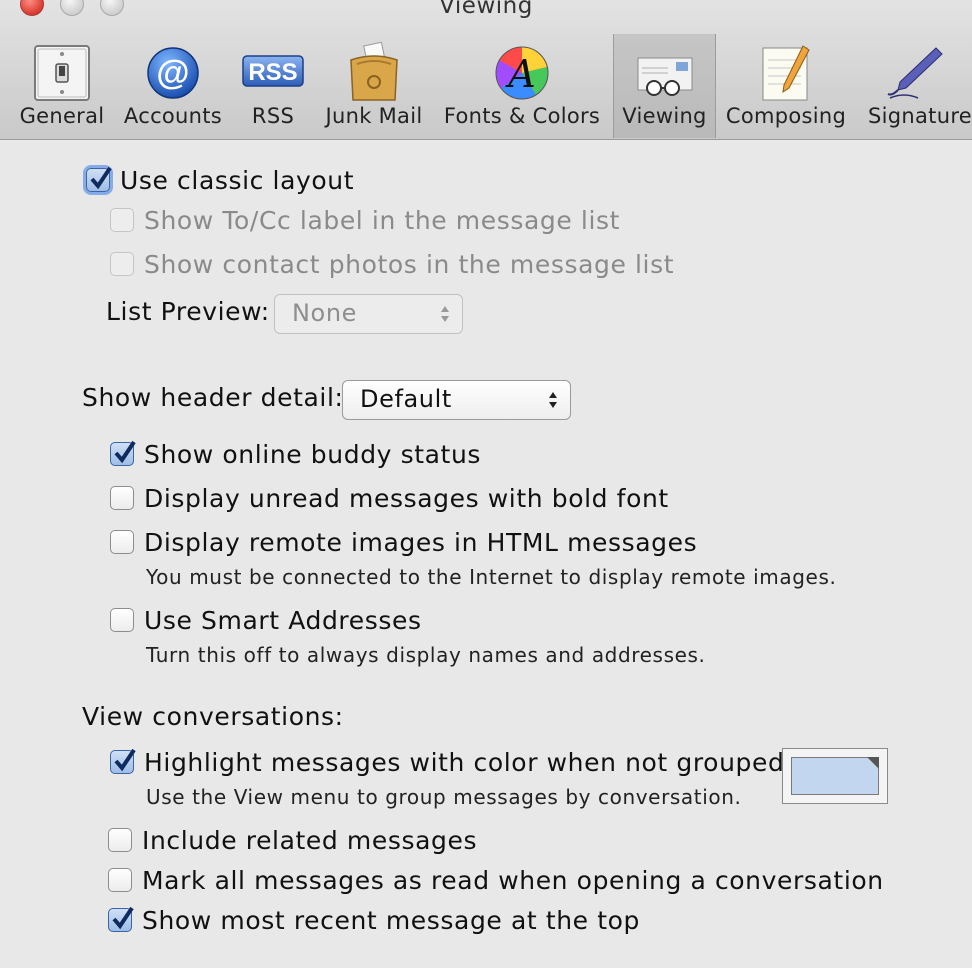 This screenshot has width=972, height=968. I want to click on toolbar-label-junk-mail: Junk Mail, so click(374, 116).